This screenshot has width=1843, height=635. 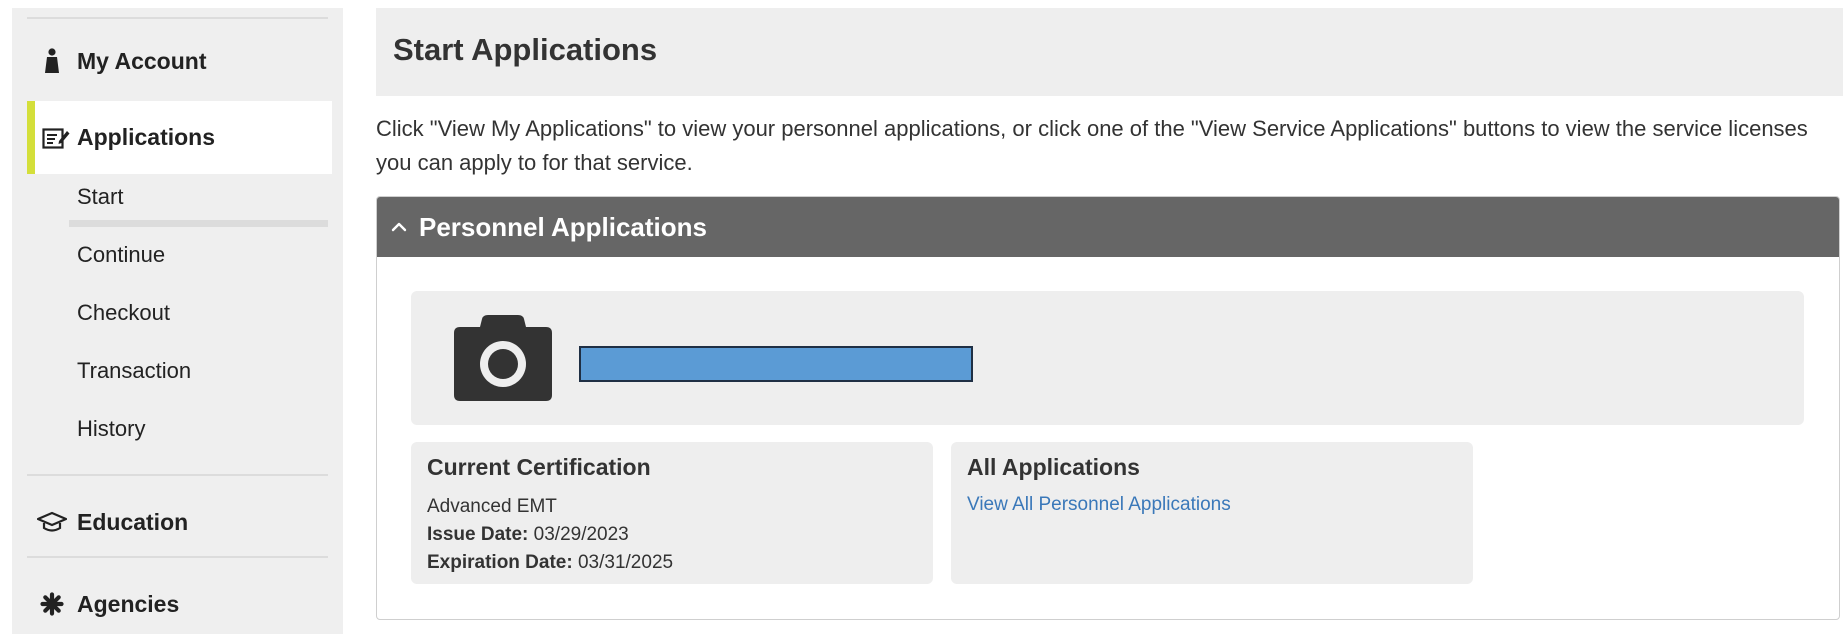 I want to click on sidebar-item-label: Agencies, so click(x=128, y=603).